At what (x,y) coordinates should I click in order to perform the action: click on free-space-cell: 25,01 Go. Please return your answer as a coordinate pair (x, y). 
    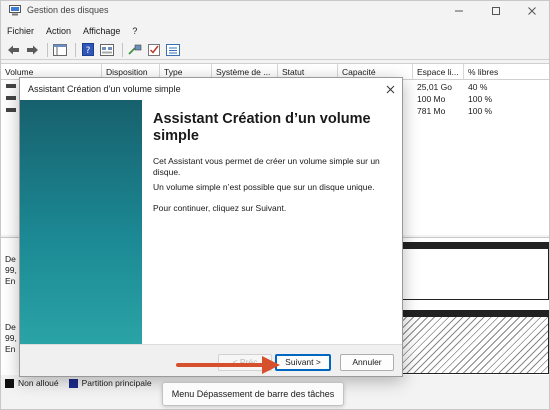
    Looking at the image, I should click on (434, 87).